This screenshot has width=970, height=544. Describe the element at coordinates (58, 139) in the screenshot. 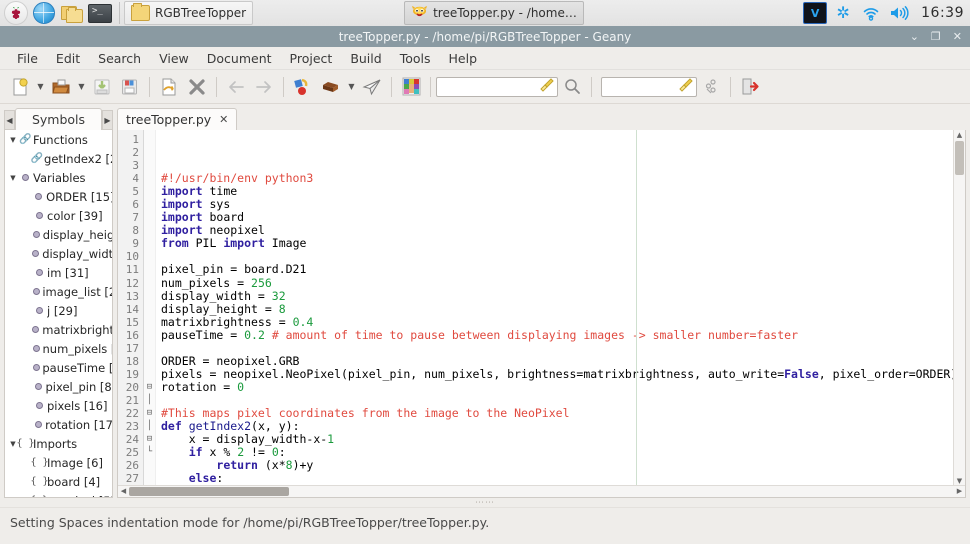

I see `symbol-item: ▼ 🔗 Functions` at that location.